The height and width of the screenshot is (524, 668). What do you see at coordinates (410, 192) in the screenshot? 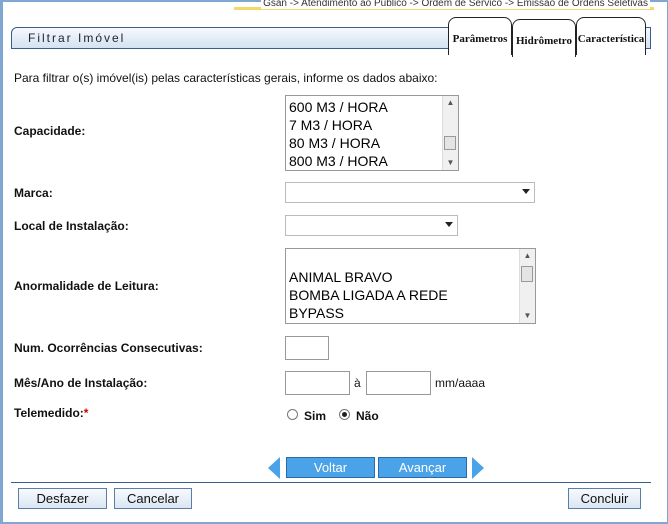
I see `marca-select` at bounding box center [410, 192].